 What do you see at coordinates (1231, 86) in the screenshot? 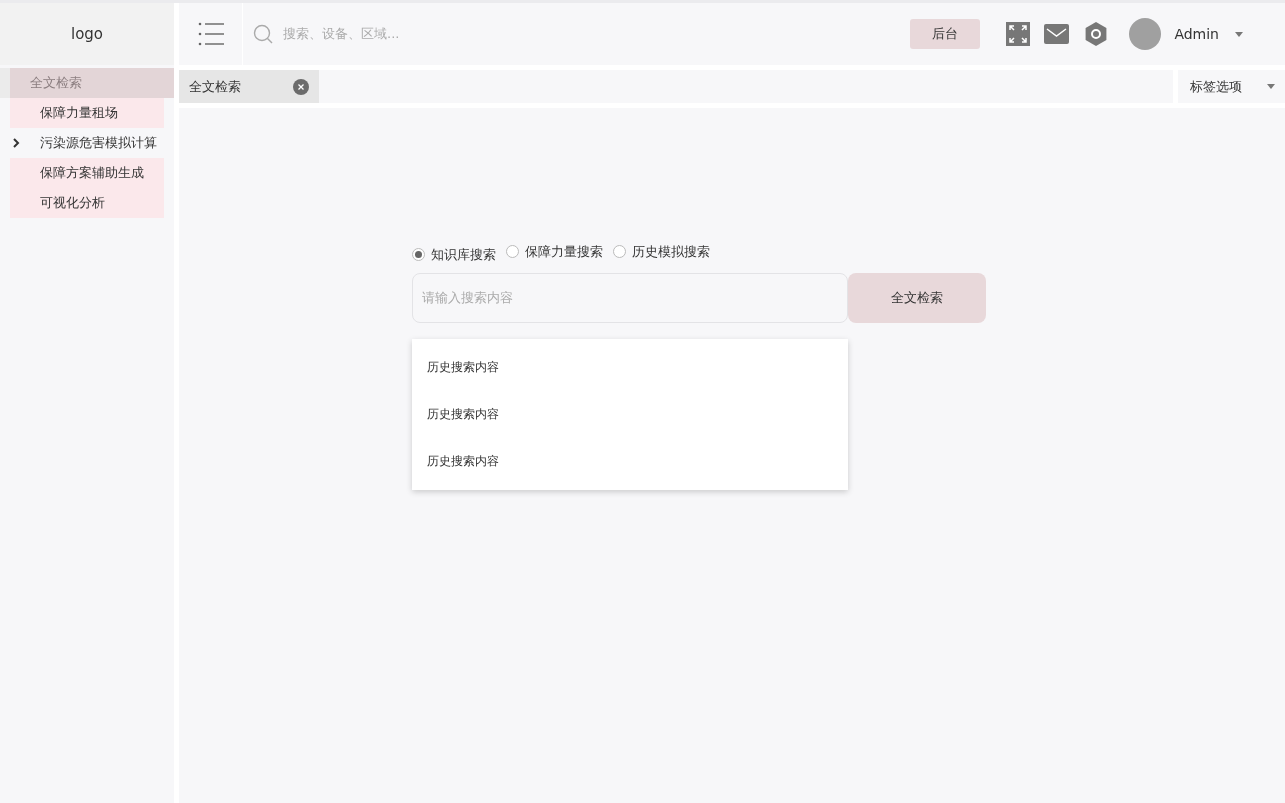
I see `tab-options-dropdown: 标签选项` at bounding box center [1231, 86].